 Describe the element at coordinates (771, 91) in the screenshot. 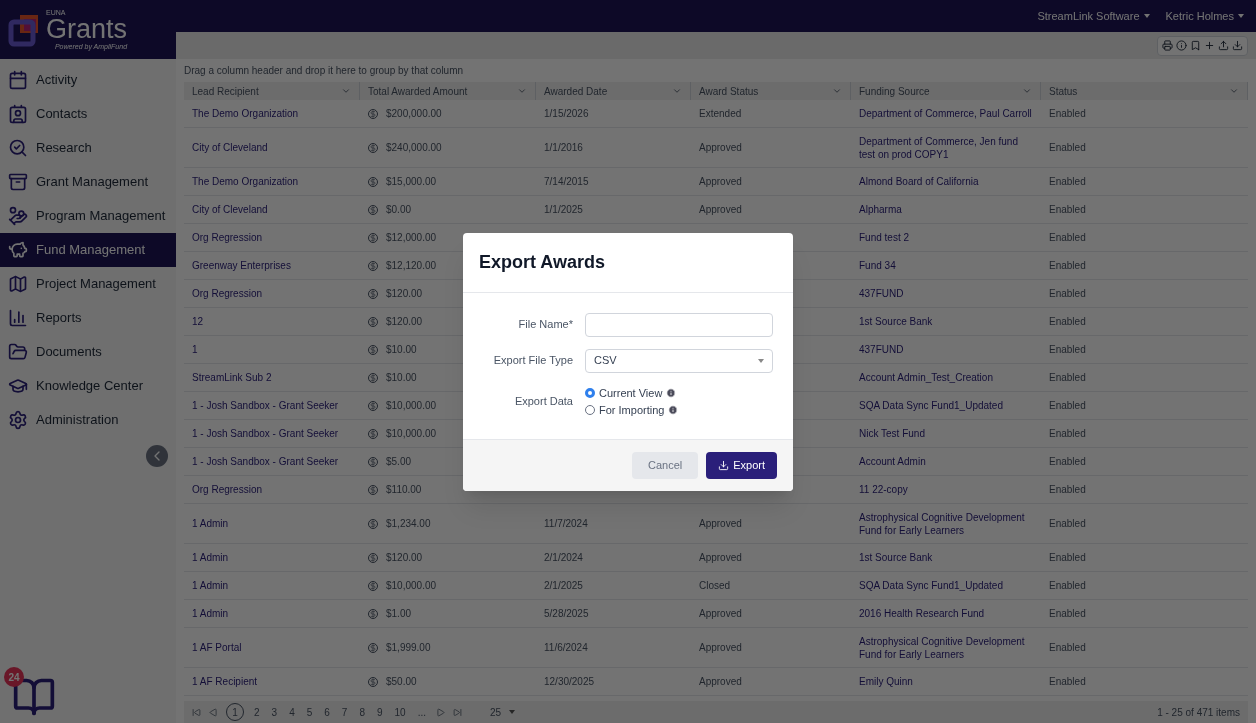

I see `column-header: Award Status` at that location.